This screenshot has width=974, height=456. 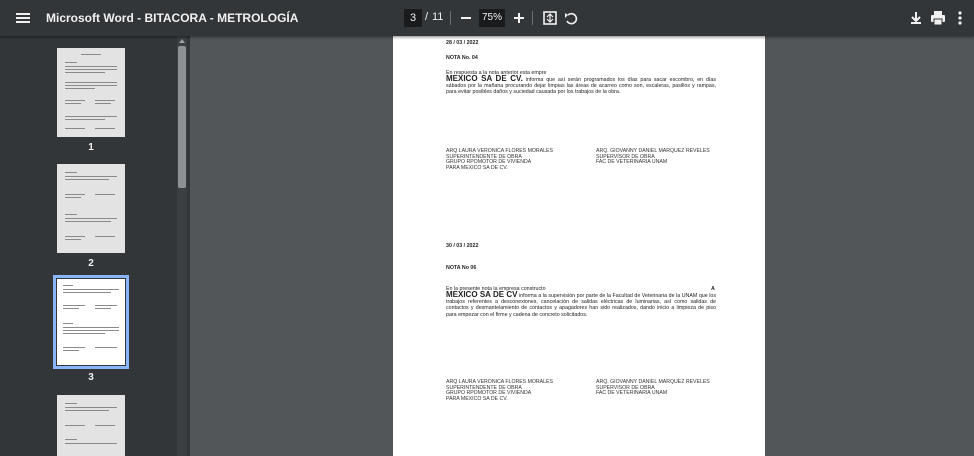 What do you see at coordinates (572, 18) in the screenshot?
I see `rotate-icon` at bounding box center [572, 18].